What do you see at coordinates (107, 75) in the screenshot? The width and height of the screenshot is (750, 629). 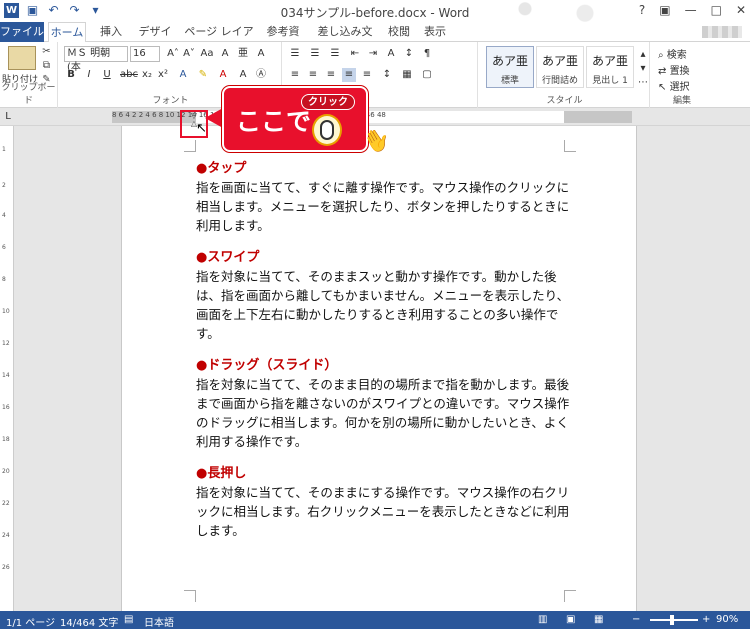 I see `underline-icon: U` at bounding box center [107, 75].